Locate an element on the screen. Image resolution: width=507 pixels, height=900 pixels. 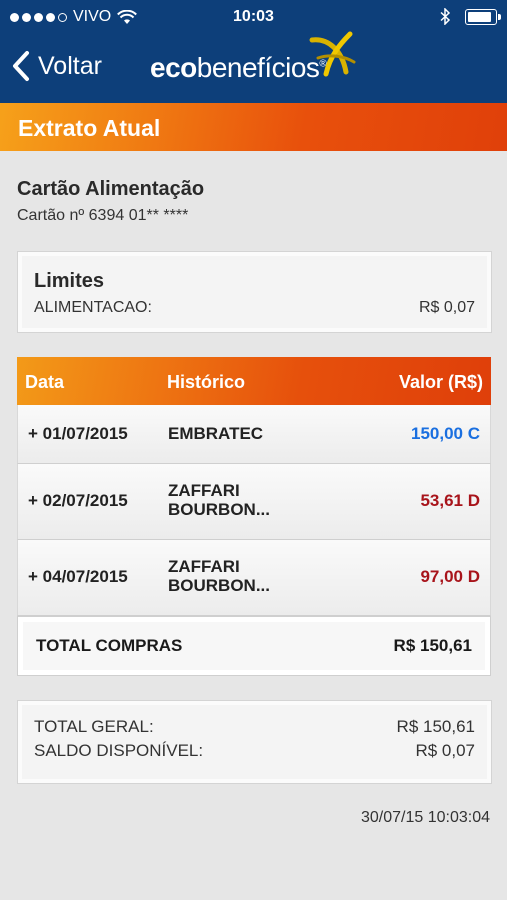
logo-swoosh-icon is located at coordinates (332, 54).